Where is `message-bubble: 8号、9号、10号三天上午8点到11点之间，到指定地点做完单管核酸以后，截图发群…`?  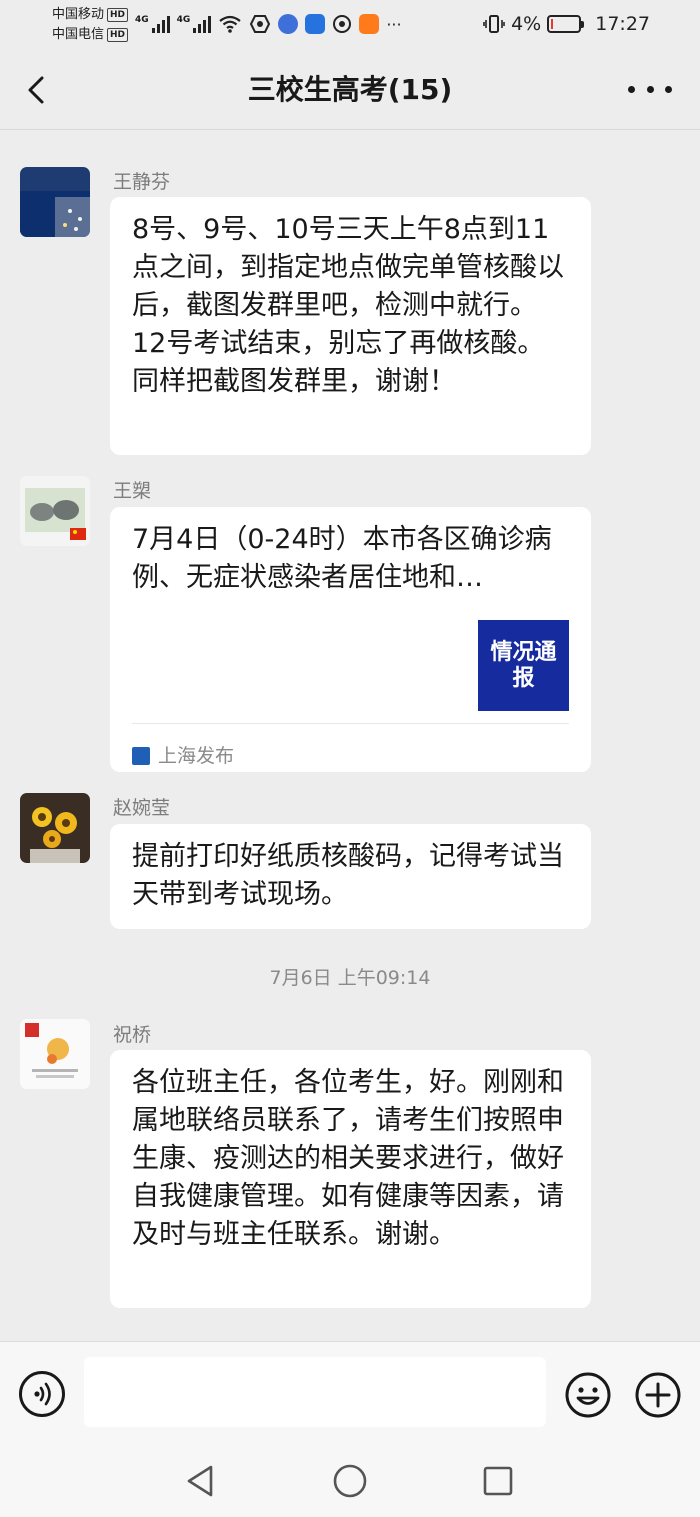
message-bubble: 8号、9号、10号三天上午8点到11点之间，到指定地点做完单管核酸以后，截图发群… is located at coordinates (350, 326).